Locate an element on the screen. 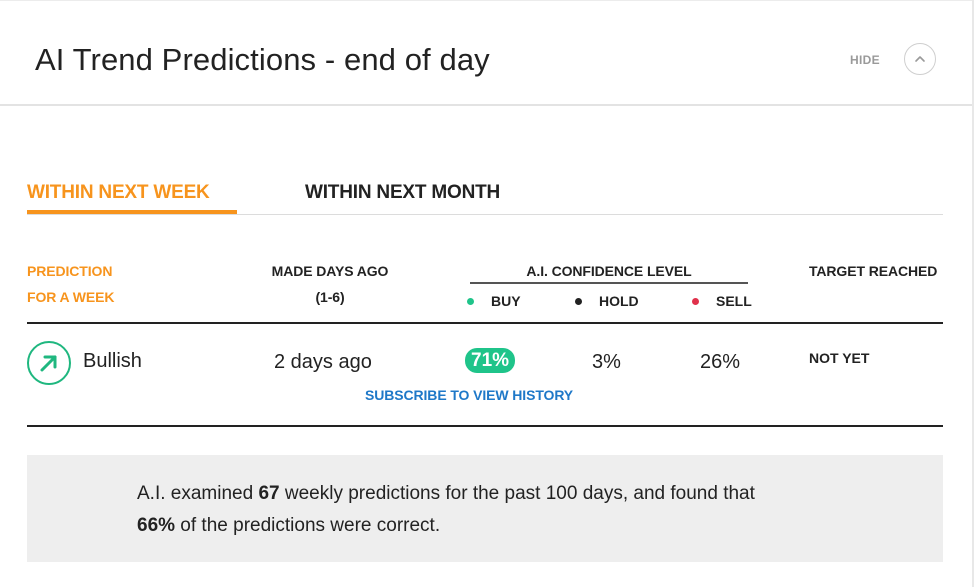  buy-confidence-badge: 71% is located at coordinates (490, 360).